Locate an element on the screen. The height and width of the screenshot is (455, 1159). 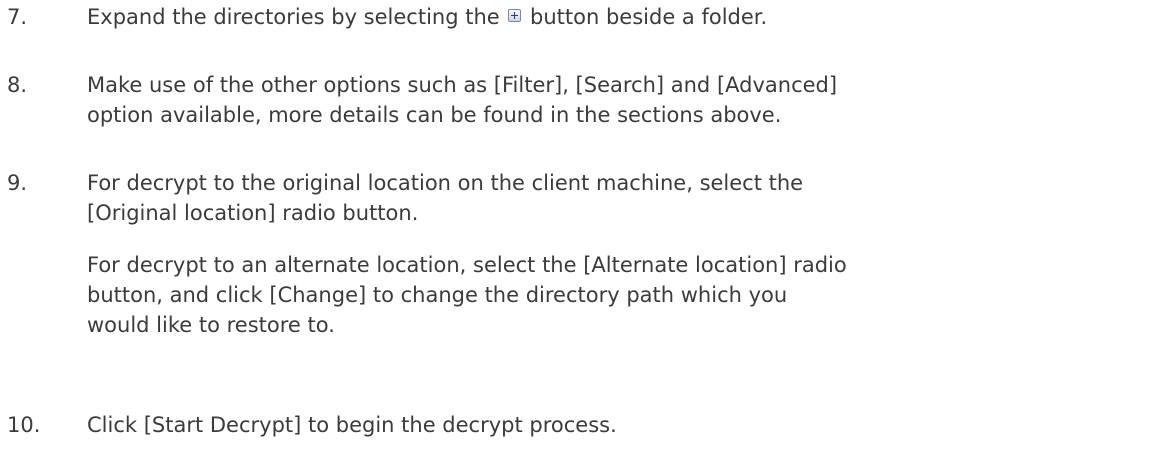
step-number: 10. is located at coordinates (24, 425).